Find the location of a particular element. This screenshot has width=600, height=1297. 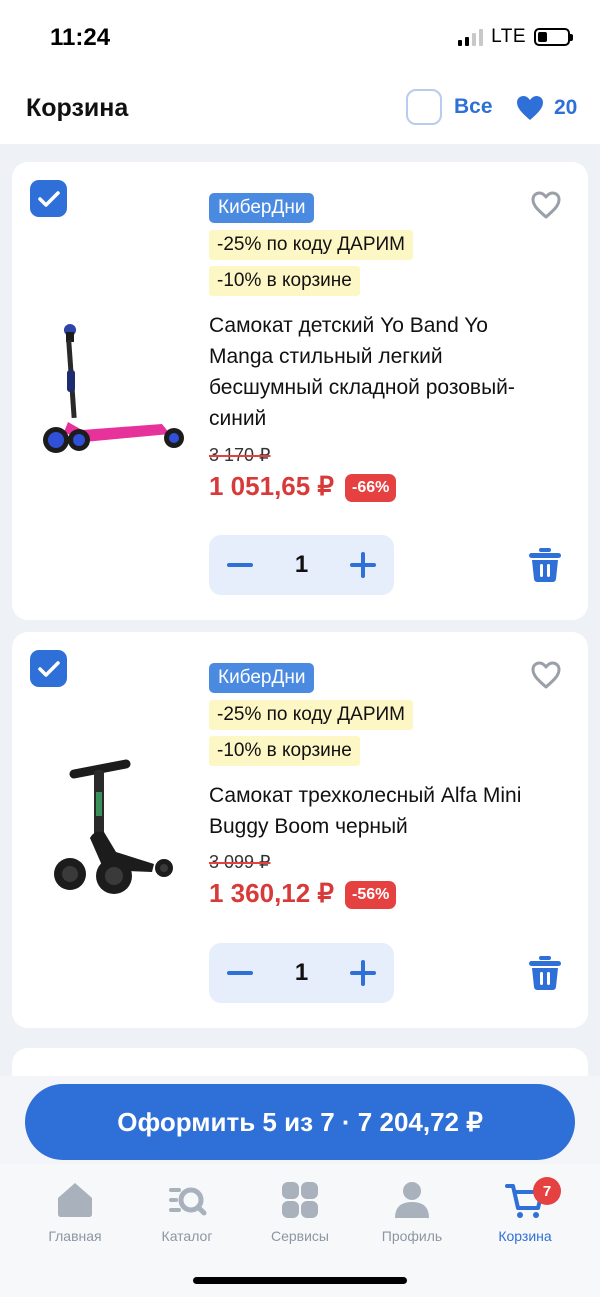

header: Корзина Все 20 is located at coordinates (300, 111).